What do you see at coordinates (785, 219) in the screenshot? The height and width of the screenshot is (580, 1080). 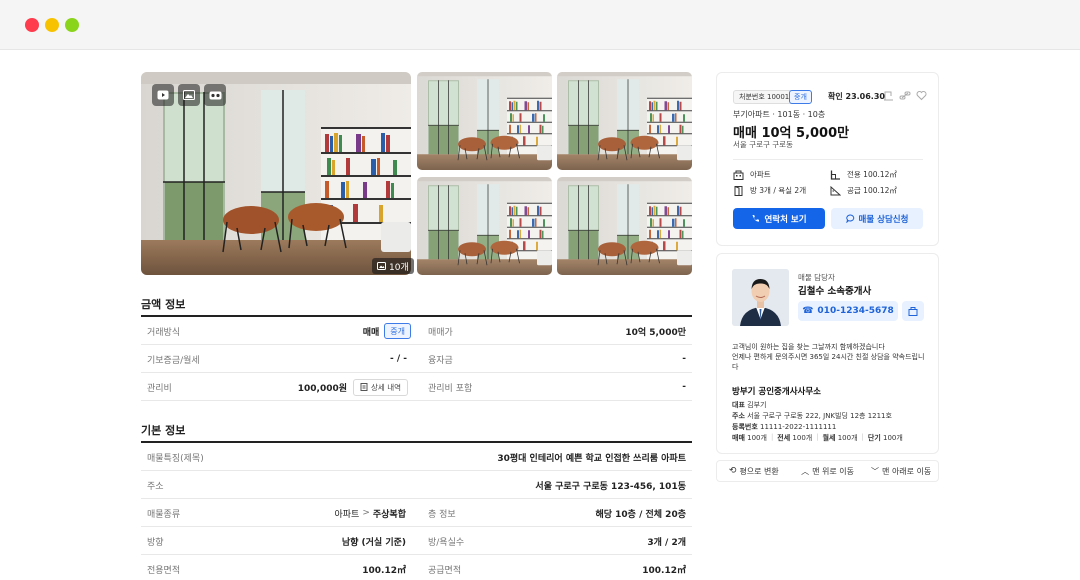 I see `contact-button-label: 연락처 보기` at bounding box center [785, 219].